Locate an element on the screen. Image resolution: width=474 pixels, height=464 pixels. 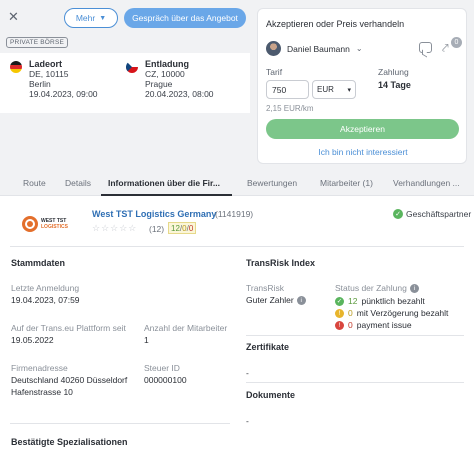
alert-icon: ! is located at coordinates (339, 325).